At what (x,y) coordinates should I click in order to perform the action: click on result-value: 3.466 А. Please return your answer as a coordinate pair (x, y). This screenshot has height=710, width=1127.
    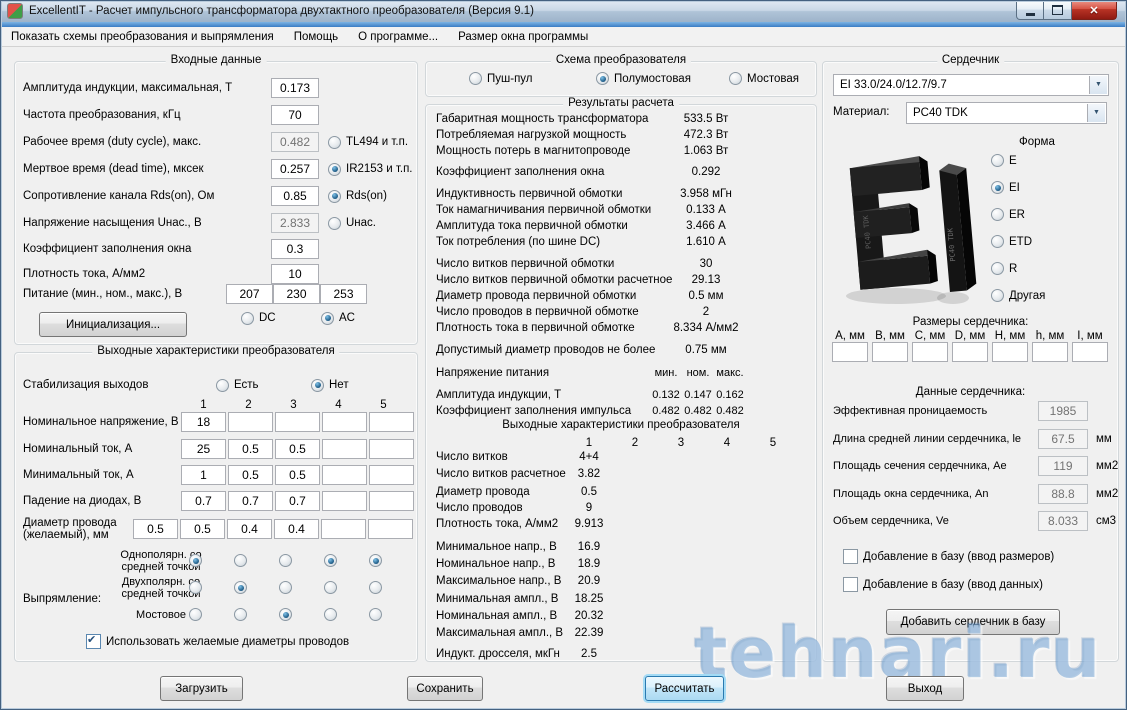
    Looking at the image, I should click on (706, 226).